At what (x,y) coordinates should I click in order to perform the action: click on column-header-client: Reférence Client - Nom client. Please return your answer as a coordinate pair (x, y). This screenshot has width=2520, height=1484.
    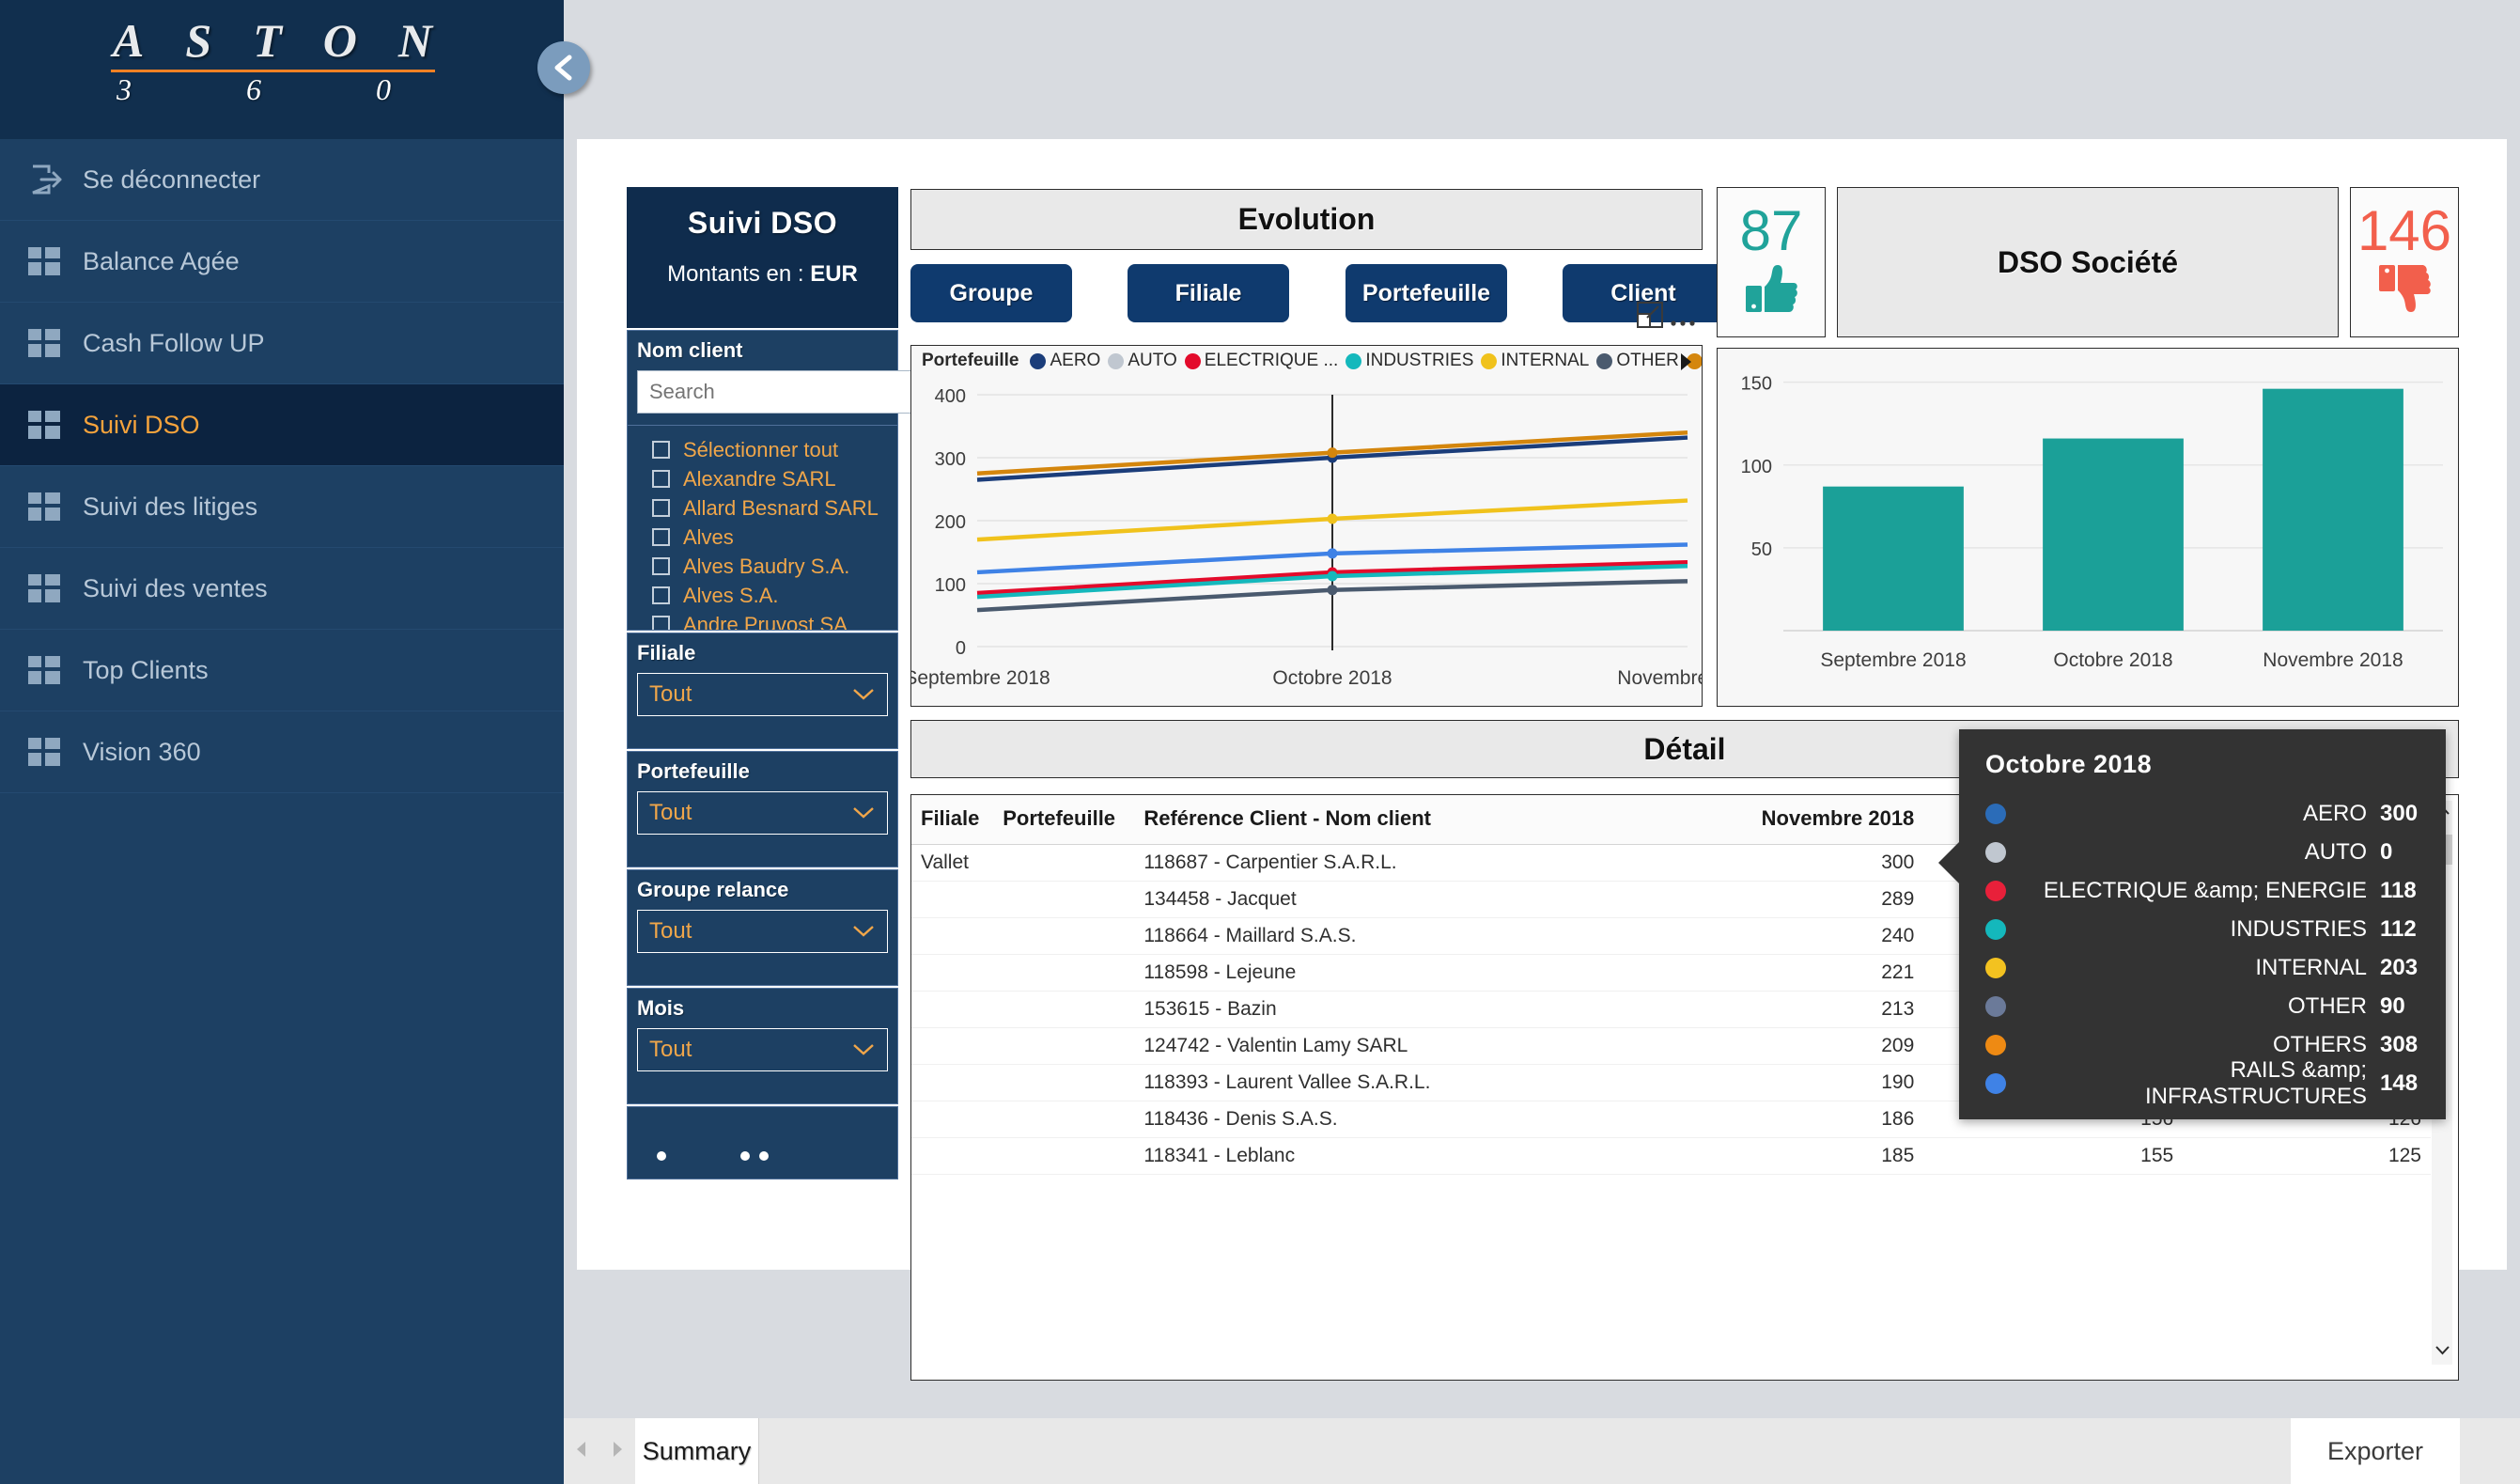
    Looking at the image, I should click on (1399, 820).